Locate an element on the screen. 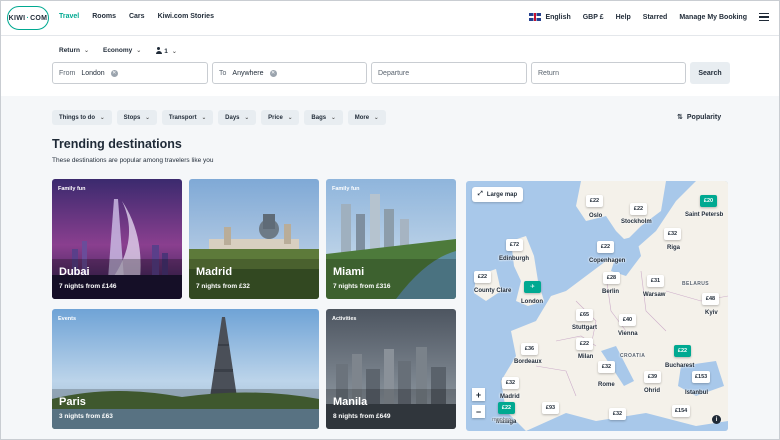 This screenshot has width=780, height=440. passengers-value: 1 is located at coordinates (166, 51).